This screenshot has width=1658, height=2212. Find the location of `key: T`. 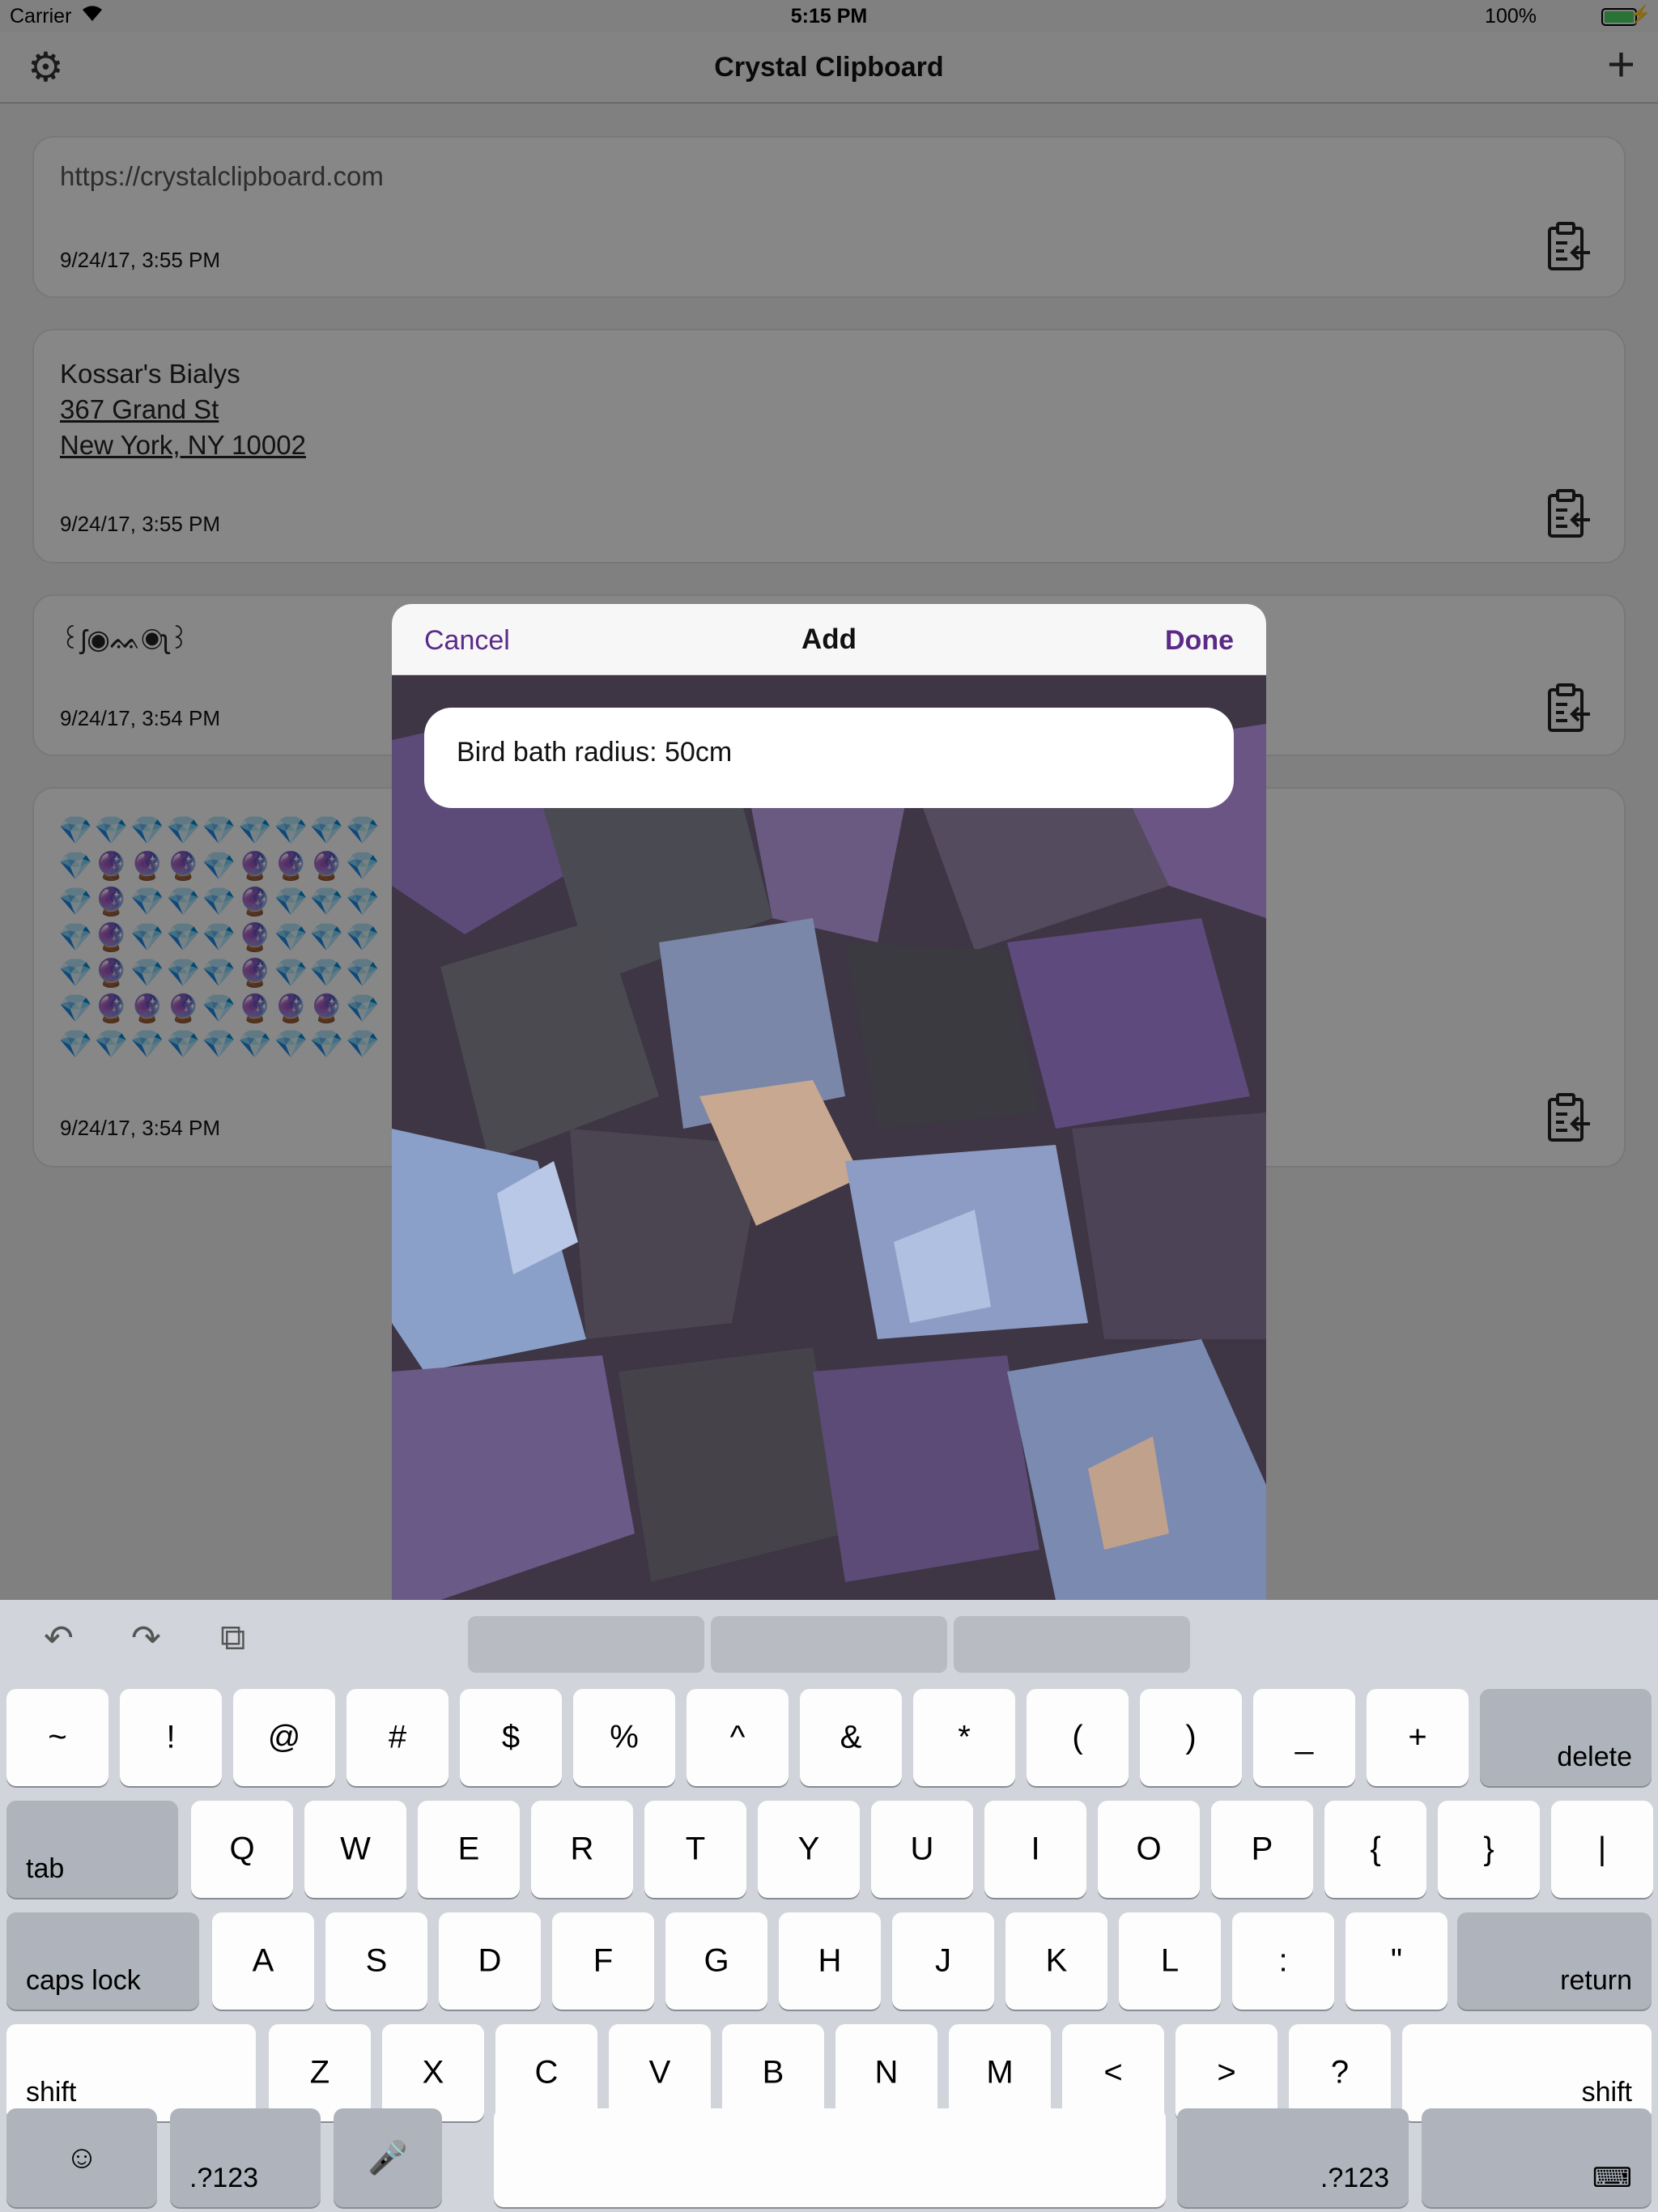

key: T is located at coordinates (695, 1849).